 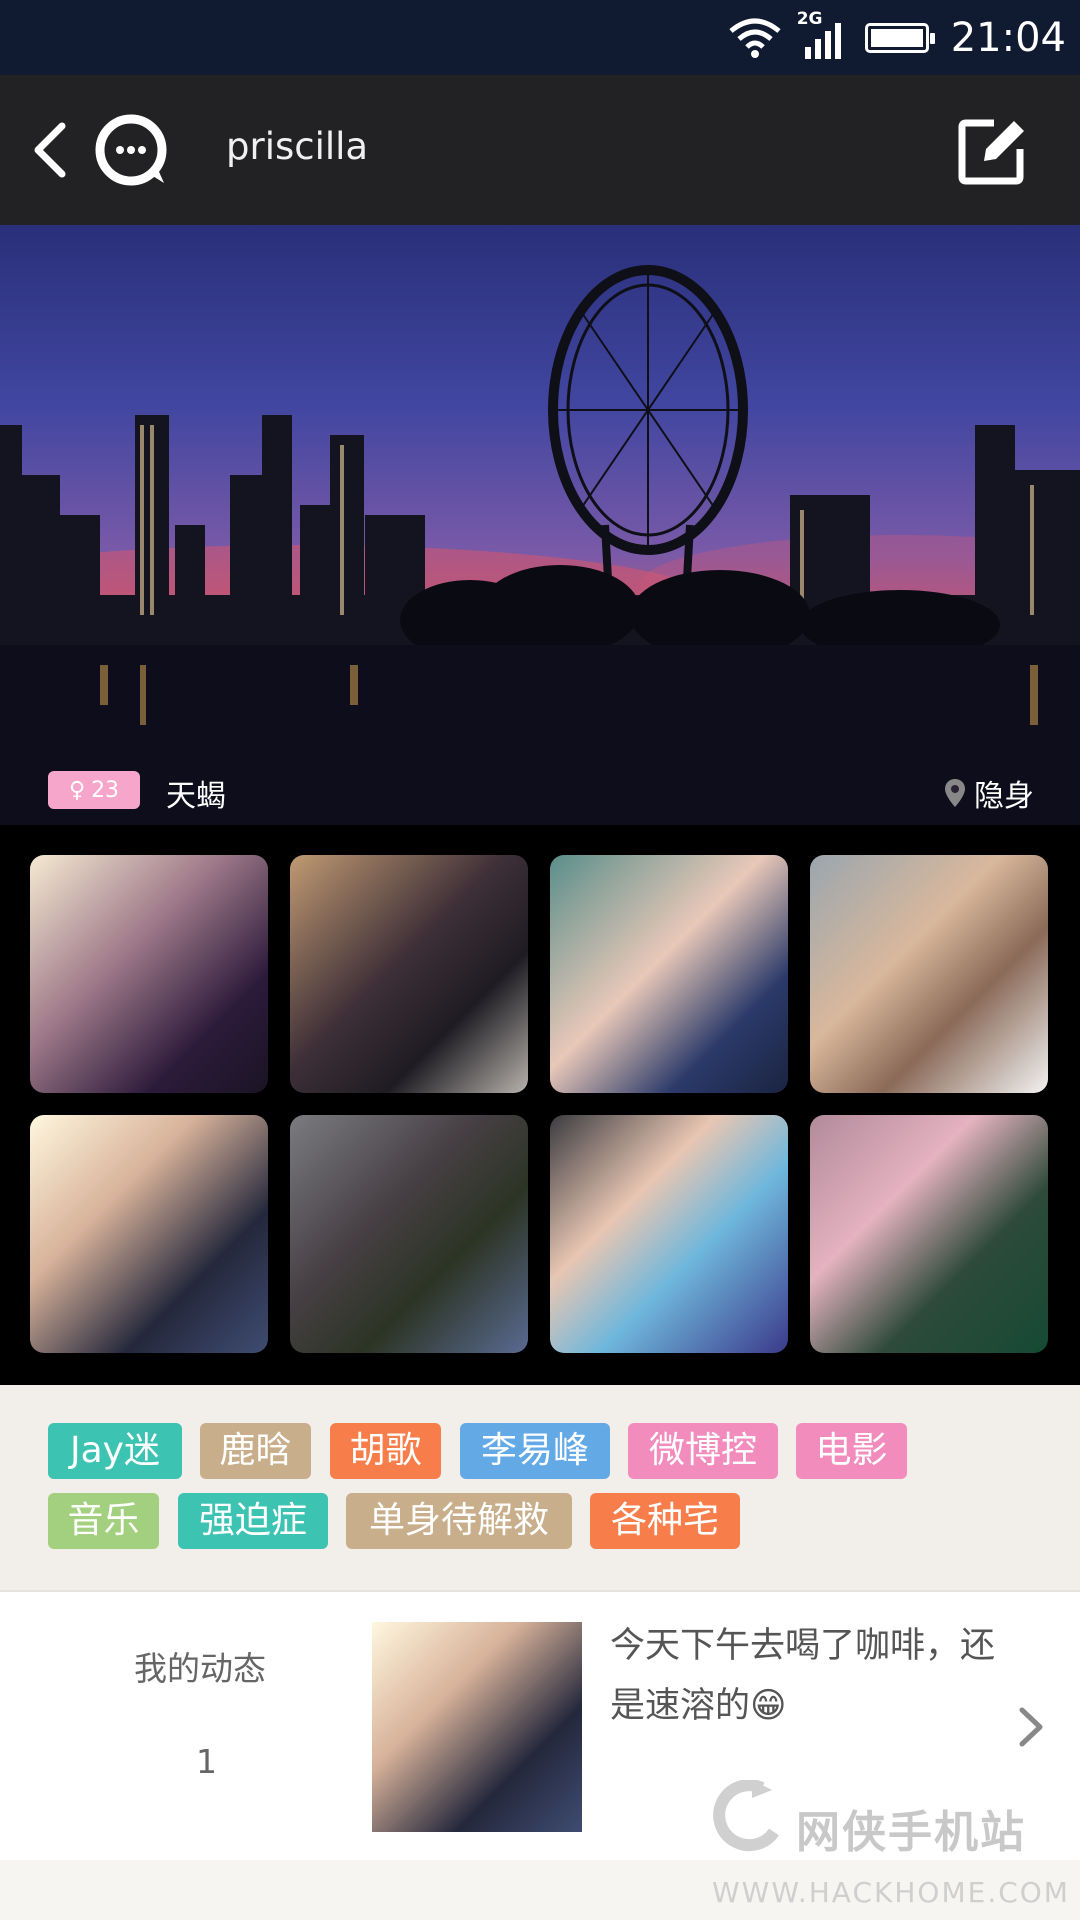 I want to click on tag-movie: 电影, so click(x=851, y=1451).